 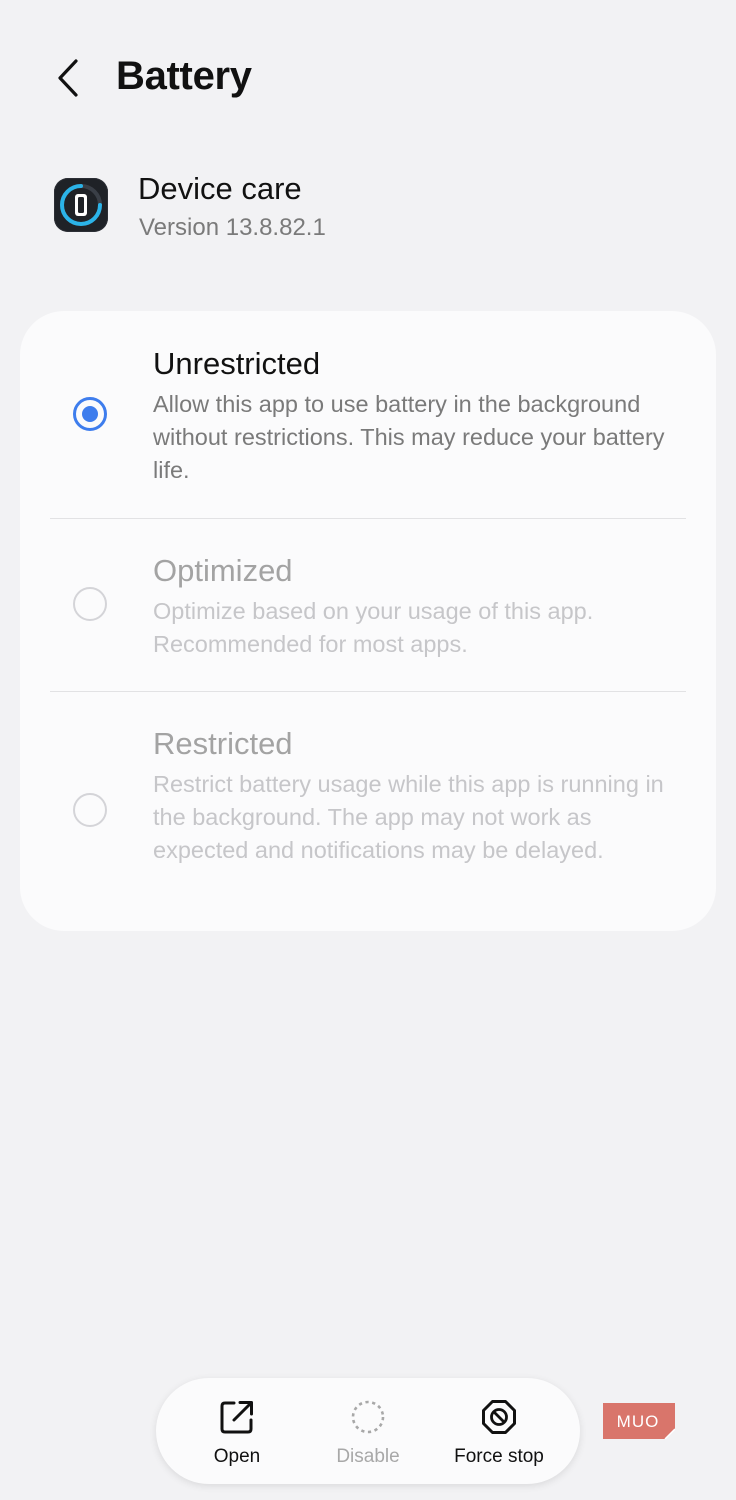 What do you see at coordinates (368, 75) in the screenshot?
I see `header: Battery` at bounding box center [368, 75].